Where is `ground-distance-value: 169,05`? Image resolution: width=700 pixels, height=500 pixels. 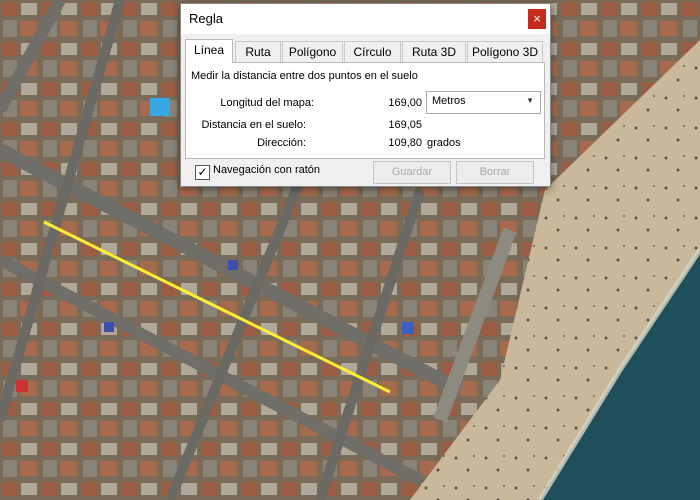 ground-distance-value: 169,05 is located at coordinates (405, 125).